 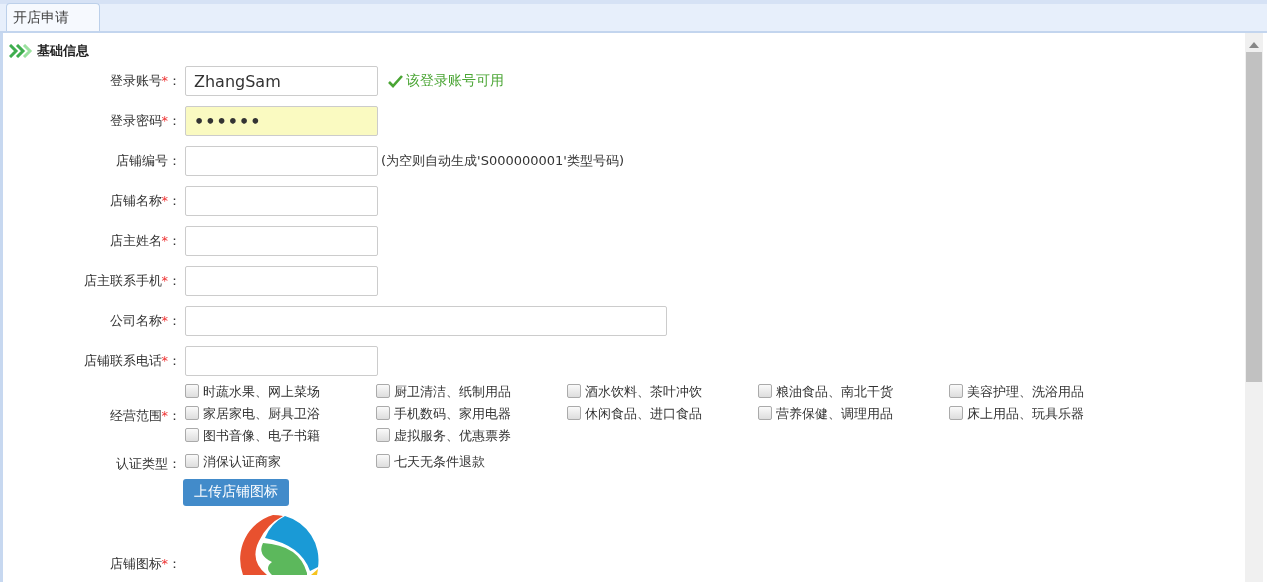 I want to click on chevrons-icon, so click(x=21, y=51).